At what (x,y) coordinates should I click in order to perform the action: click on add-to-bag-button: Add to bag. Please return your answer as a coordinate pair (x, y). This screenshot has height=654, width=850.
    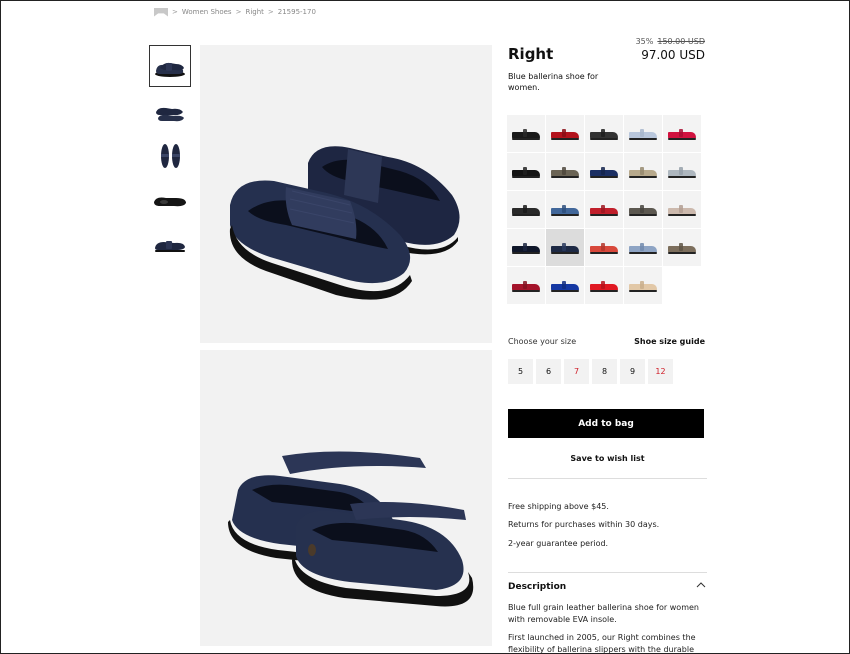
    Looking at the image, I should click on (606, 423).